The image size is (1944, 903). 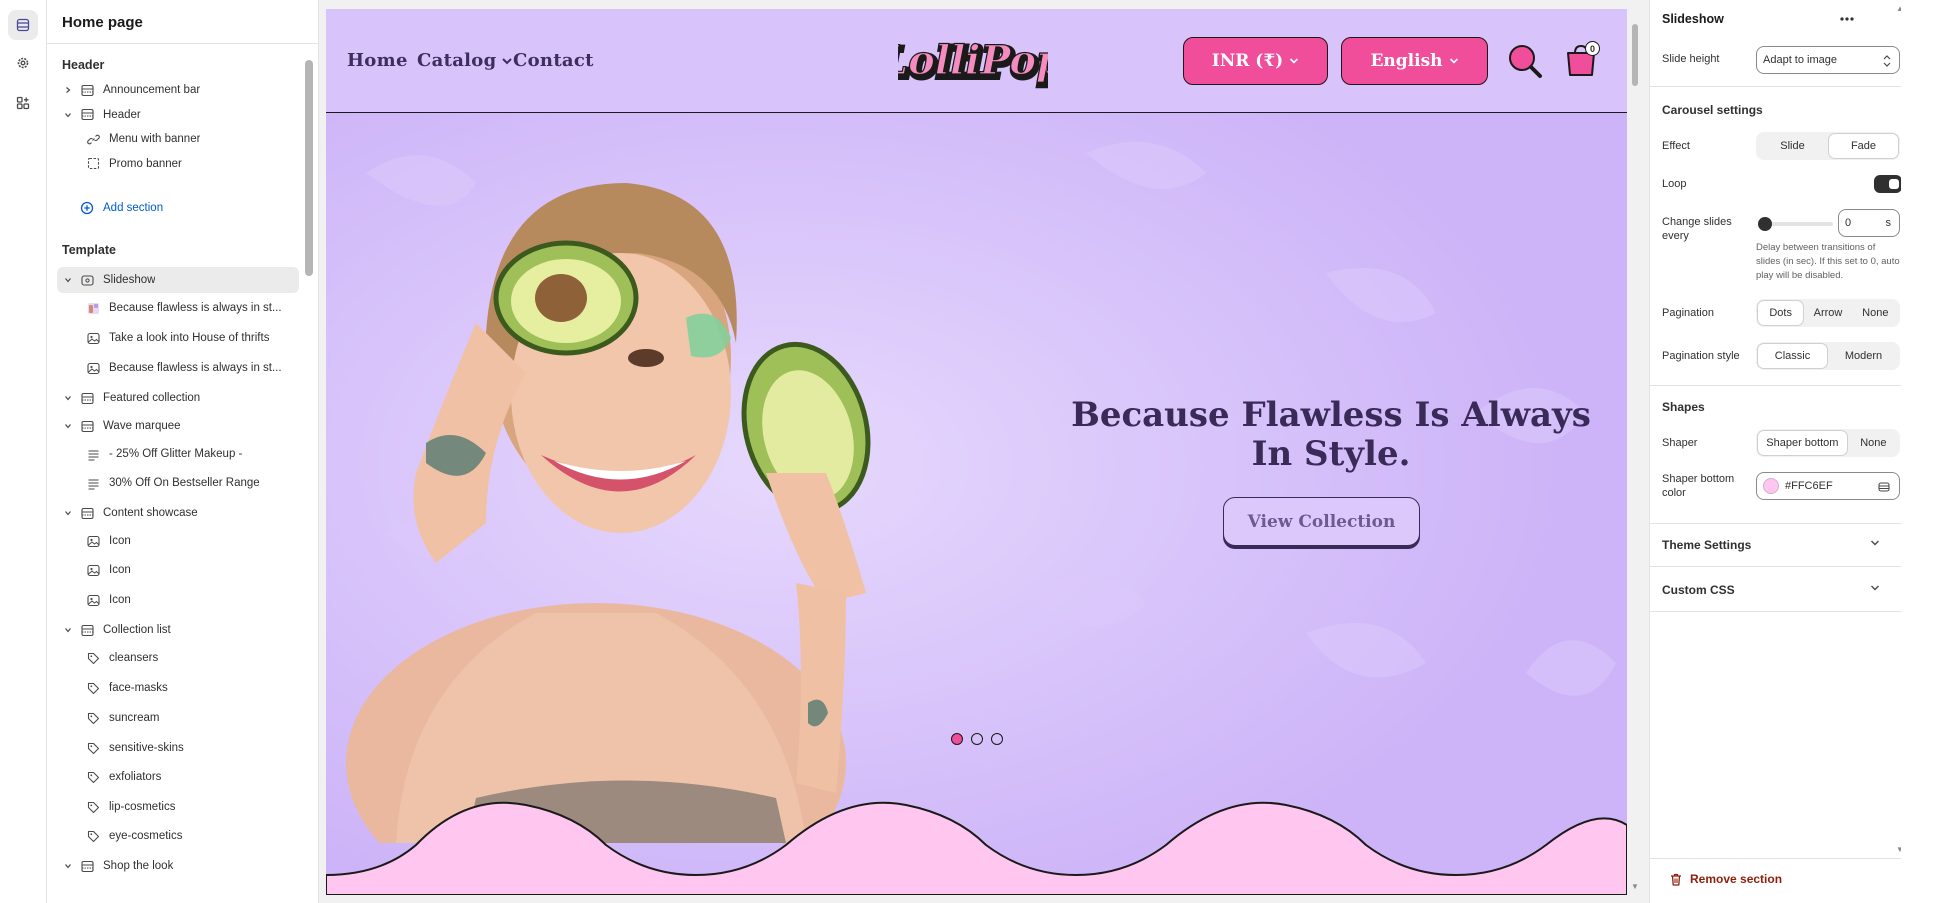 I want to click on shaper-option-none: None, so click(x=1873, y=443).